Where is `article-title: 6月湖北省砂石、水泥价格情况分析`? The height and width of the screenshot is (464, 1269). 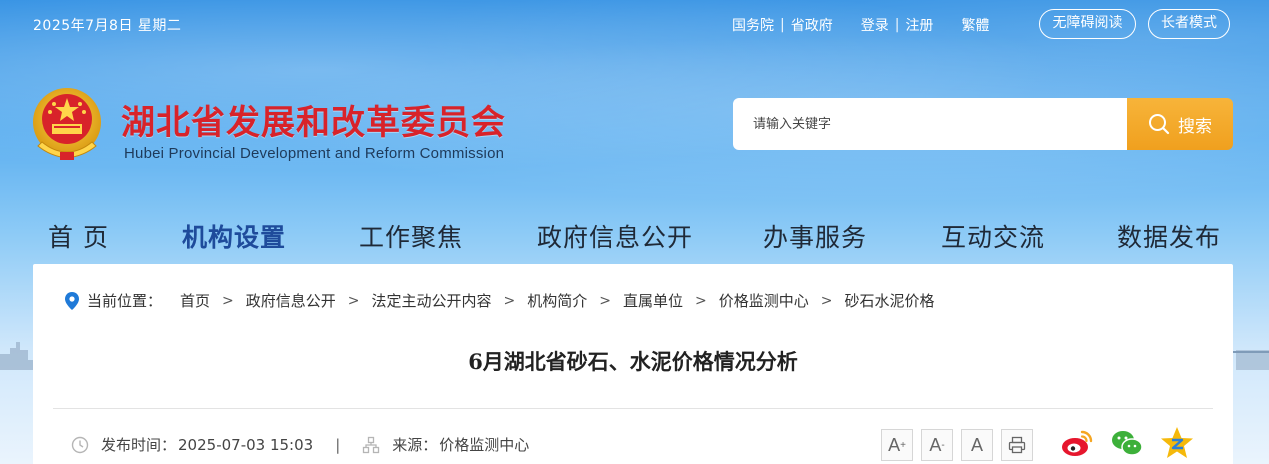 article-title: 6月湖北省砂石、水泥价格情况分析 is located at coordinates (633, 361).